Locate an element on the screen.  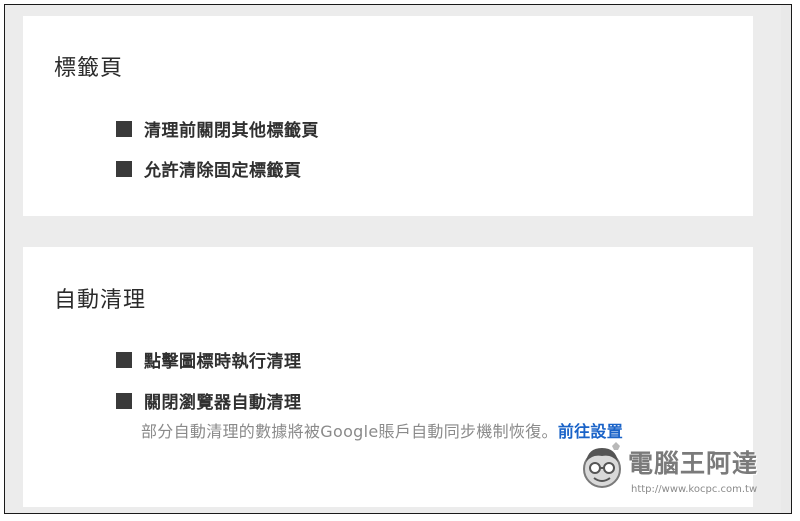
close-other-tabs-label: 清理前關閉其他標籤頁 is located at coordinates (231, 131).